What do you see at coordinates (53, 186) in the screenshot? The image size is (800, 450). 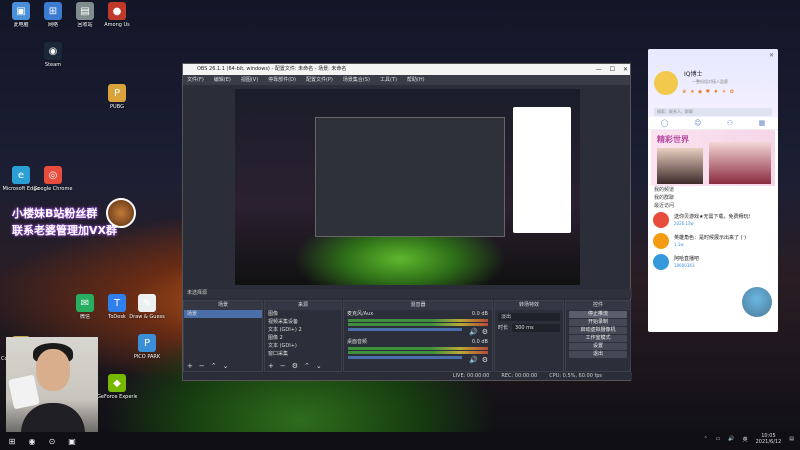 I see `desktop-icon: ◎ Google Chrome` at bounding box center [53, 186].